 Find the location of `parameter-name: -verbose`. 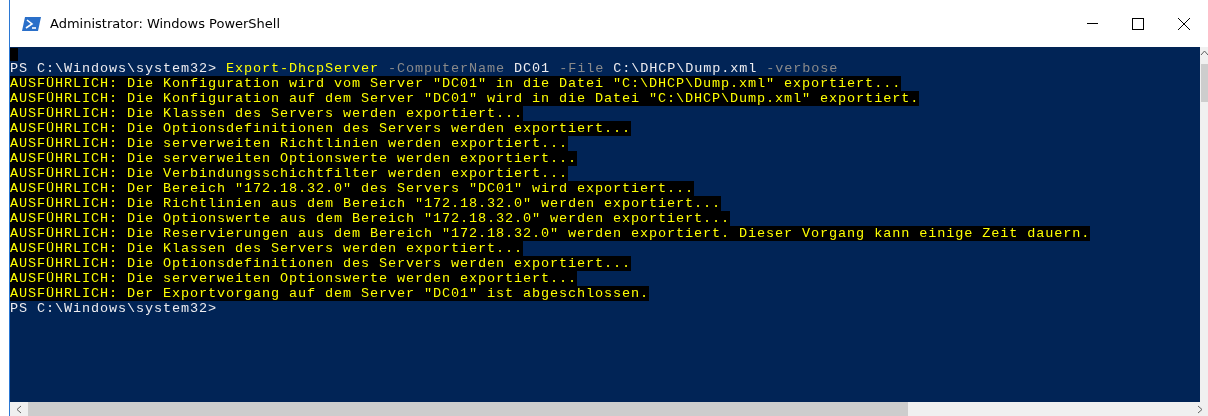

parameter-name: -verbose is located at coordinates (802, 68).